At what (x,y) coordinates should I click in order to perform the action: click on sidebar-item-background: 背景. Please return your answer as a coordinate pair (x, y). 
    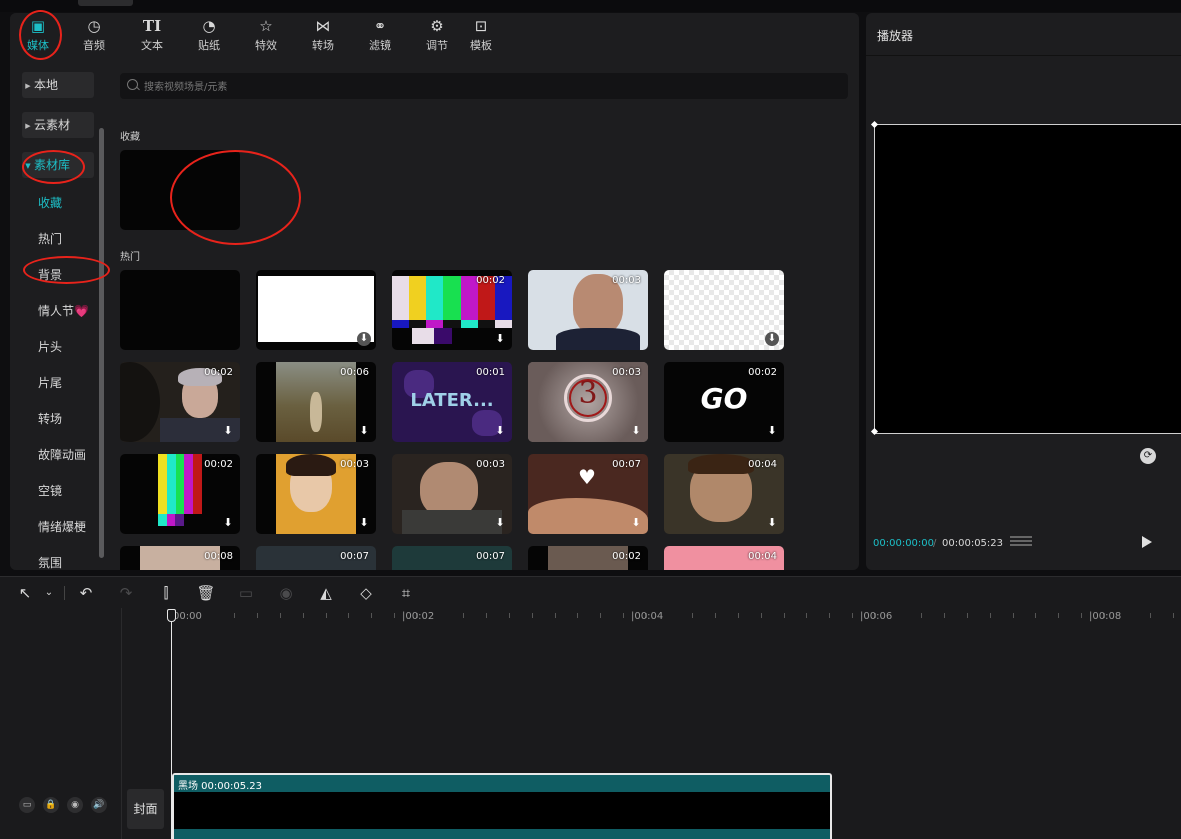
    Looking at the image, I should click on (50, 275).